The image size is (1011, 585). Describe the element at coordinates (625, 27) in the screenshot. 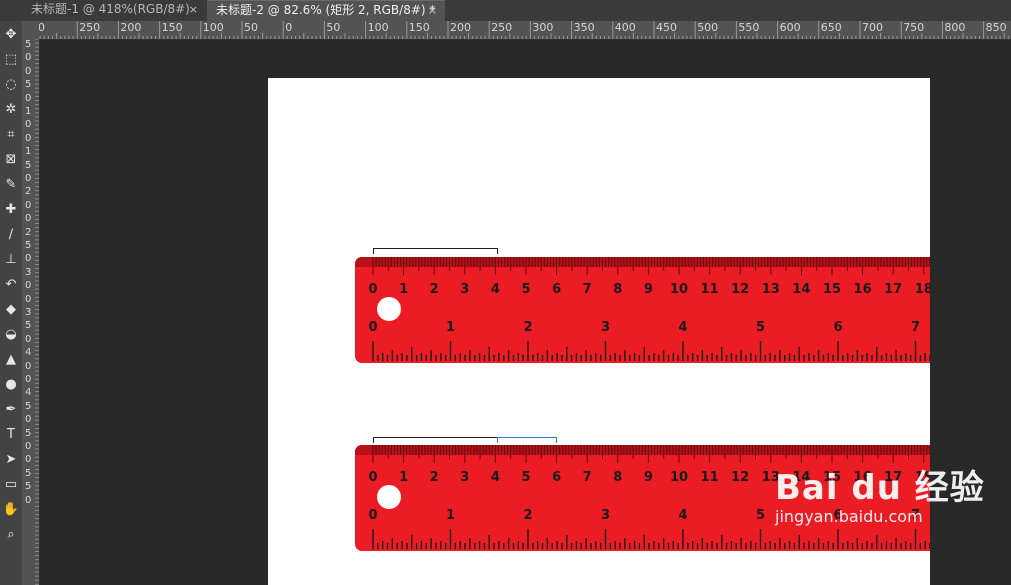

I see `ruler-label: 400` at that location.